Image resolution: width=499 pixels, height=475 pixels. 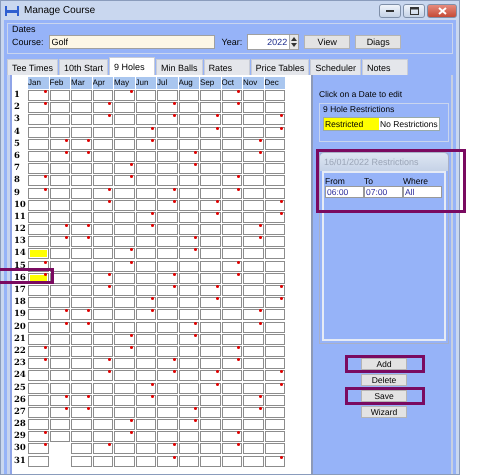 I want to click on year-spinner: 2022, so click(x=273, y=42).